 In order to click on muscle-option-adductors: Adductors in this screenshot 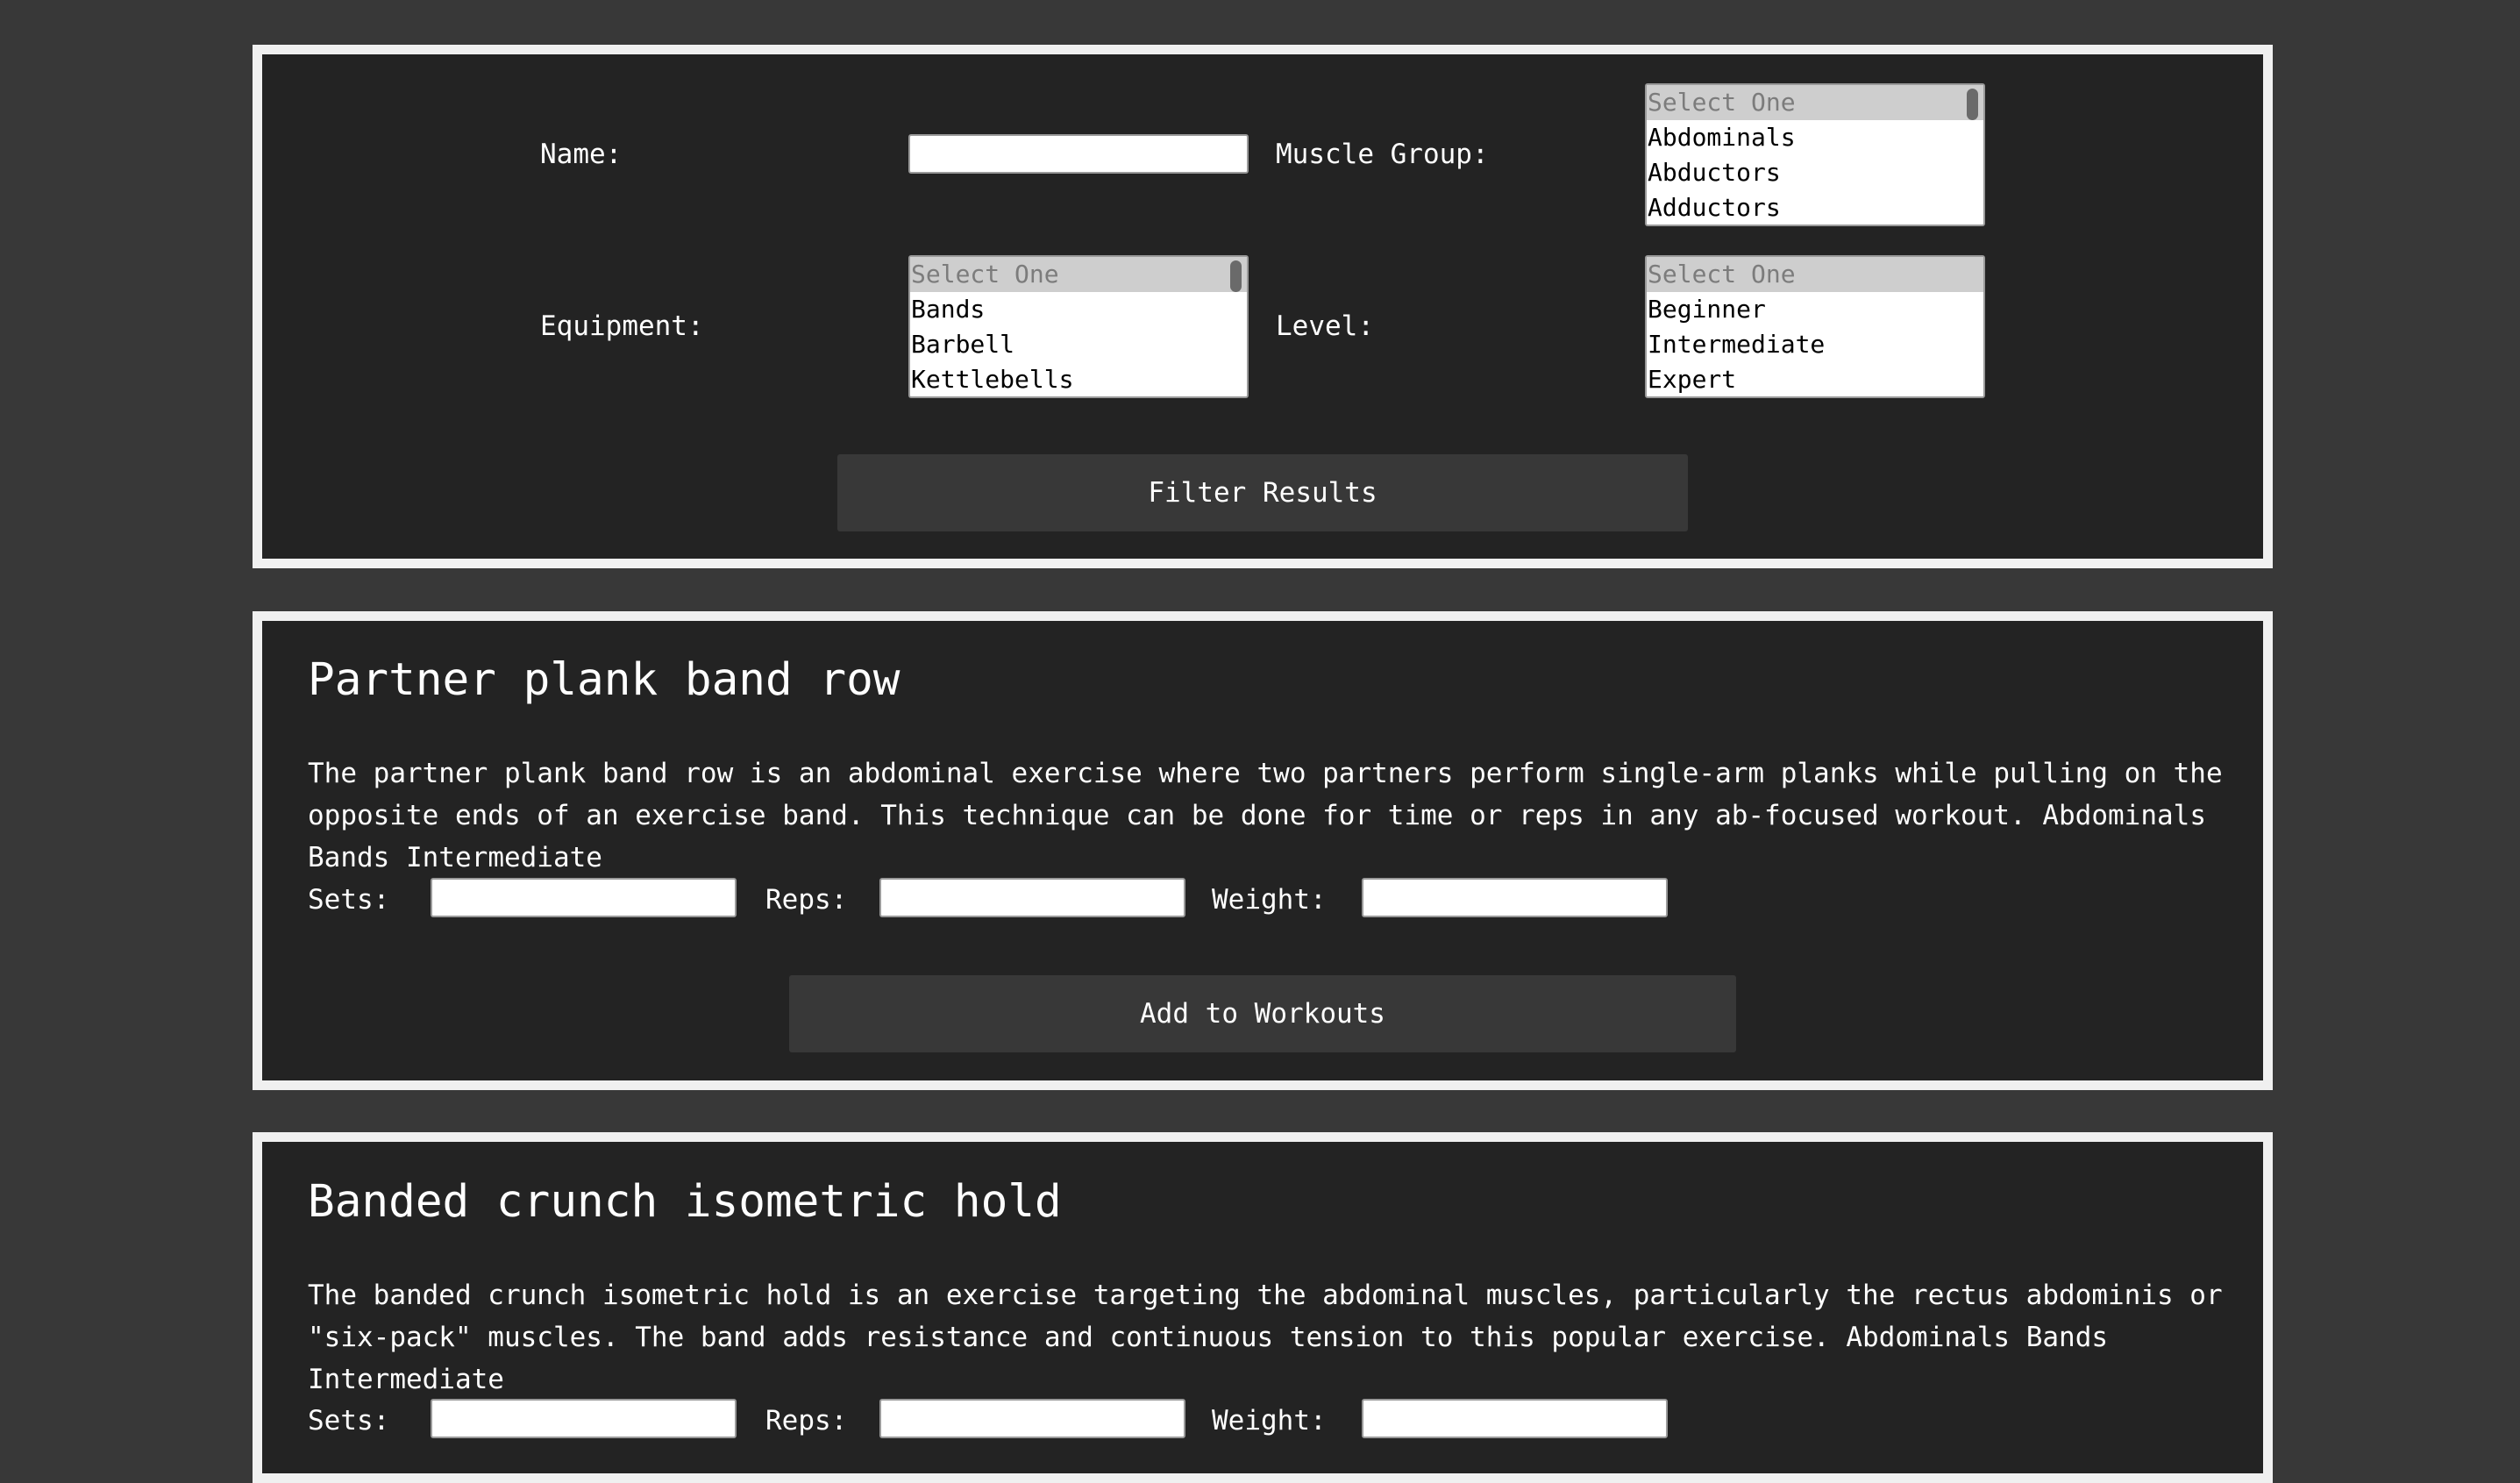, I will do `click(1815, 207)`.